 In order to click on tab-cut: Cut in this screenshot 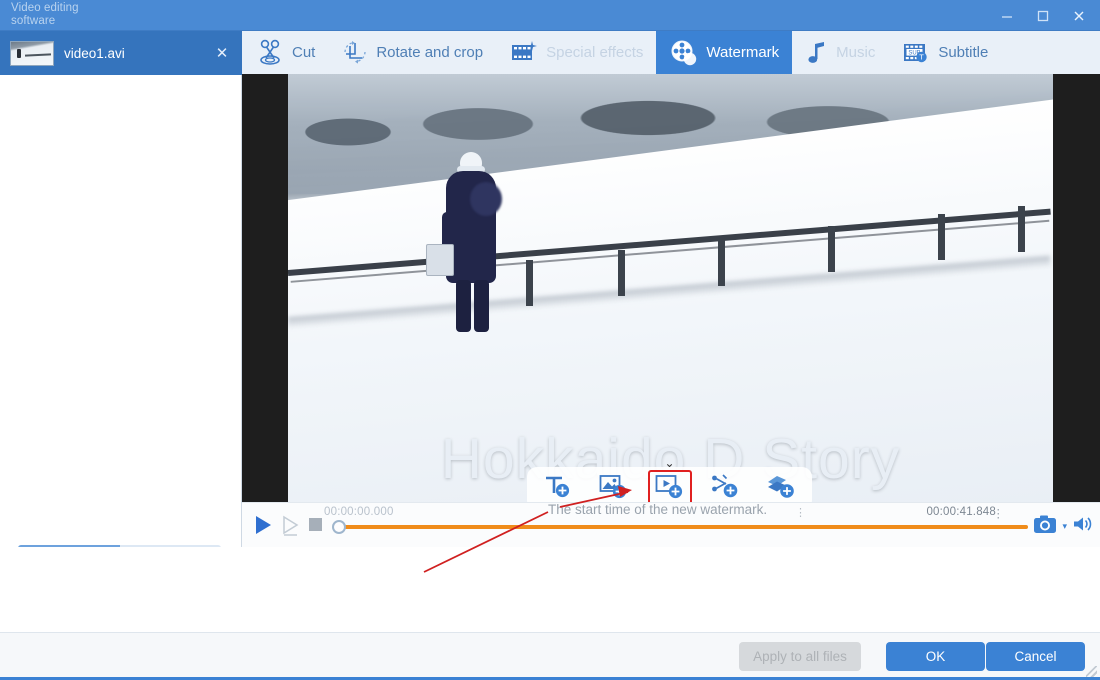, I will do `click(285, 52)`.